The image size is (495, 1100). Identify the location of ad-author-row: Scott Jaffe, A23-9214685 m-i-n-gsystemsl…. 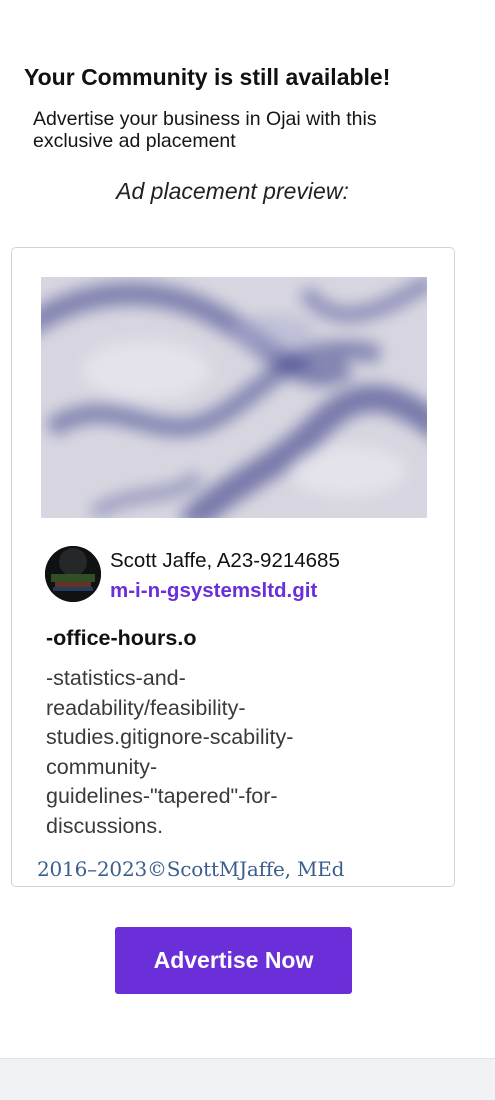
(245, 576).